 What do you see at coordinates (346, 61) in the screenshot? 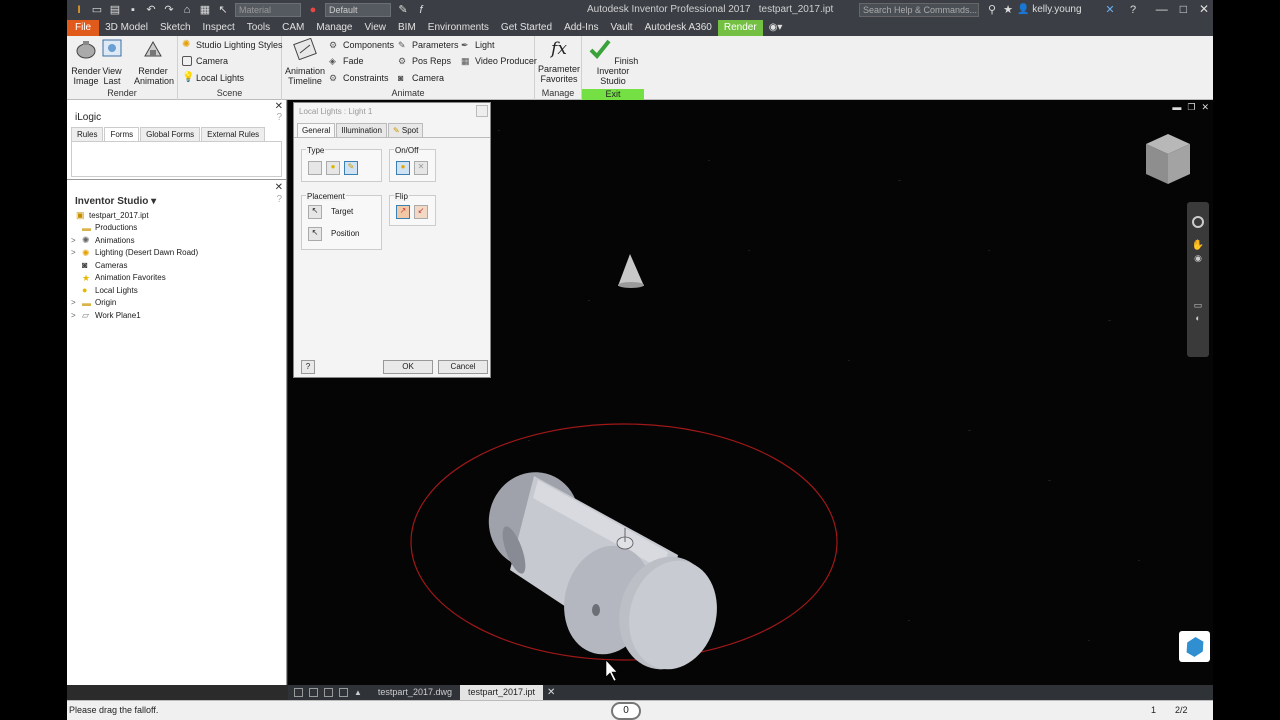
I see `fade-button: ◈ Fade` at bounding box center [346, 61].